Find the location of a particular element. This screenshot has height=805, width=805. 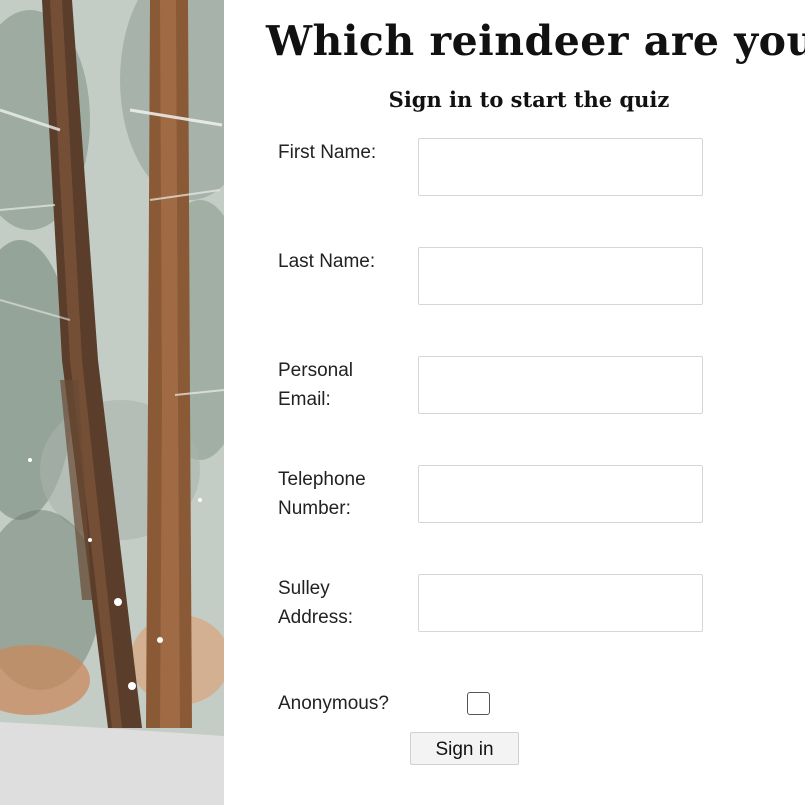

telephone-row: Telephone Number: is located at coordinates (493, 495).